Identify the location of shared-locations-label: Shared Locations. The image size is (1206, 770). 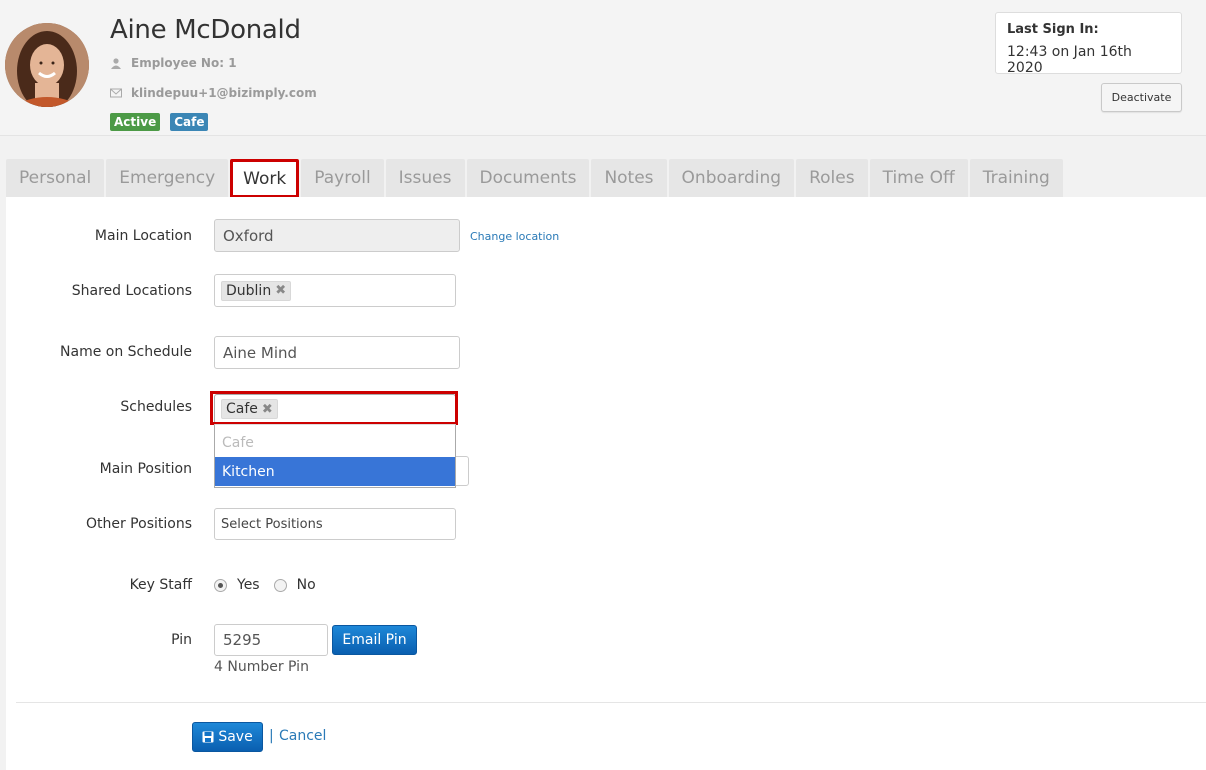
(131, 291).